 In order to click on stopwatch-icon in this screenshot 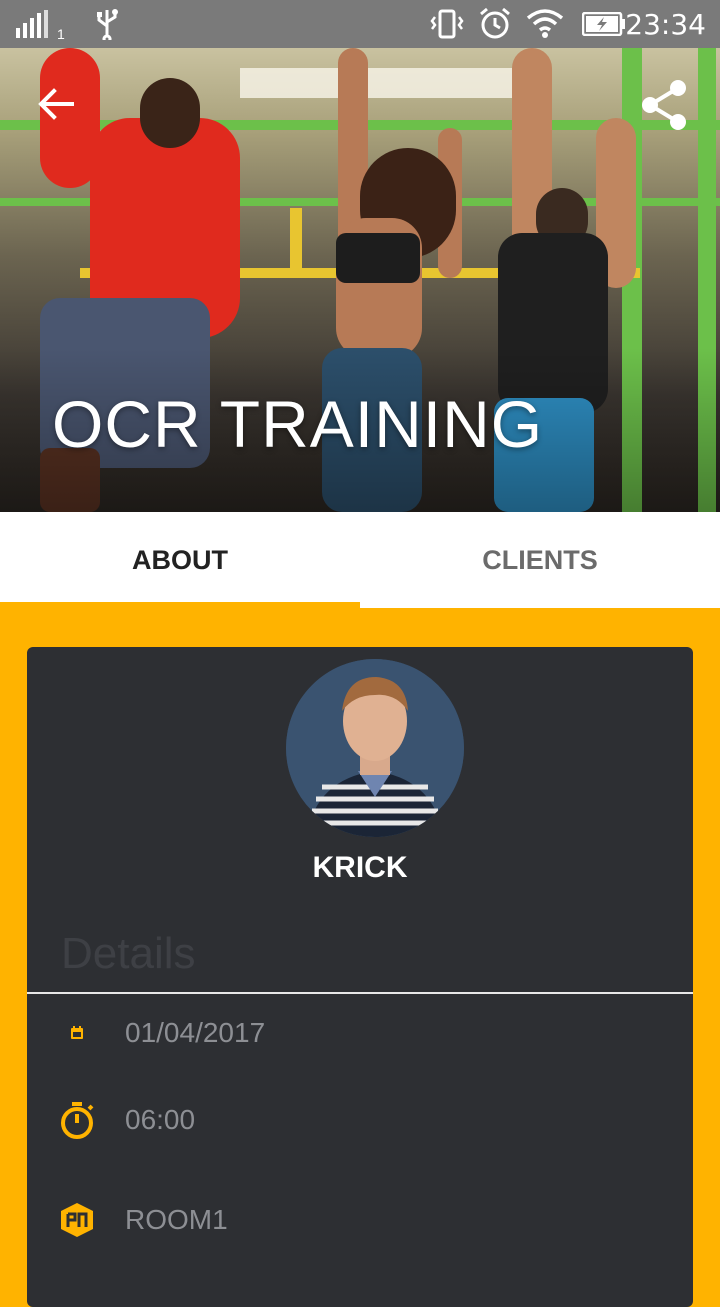, I will do `click(77, 1120)`.